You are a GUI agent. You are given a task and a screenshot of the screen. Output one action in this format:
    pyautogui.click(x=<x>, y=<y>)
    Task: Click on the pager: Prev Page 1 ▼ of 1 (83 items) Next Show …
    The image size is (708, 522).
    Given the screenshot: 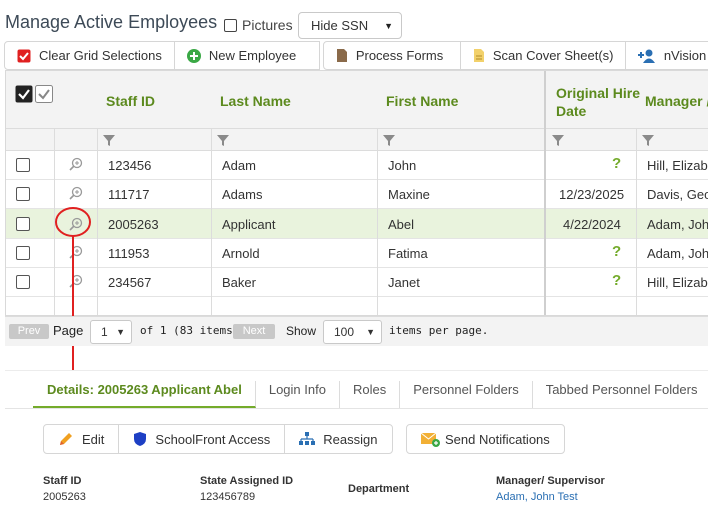 What is the action you would take?
    pyautogui.click(x=356, y=331)
    